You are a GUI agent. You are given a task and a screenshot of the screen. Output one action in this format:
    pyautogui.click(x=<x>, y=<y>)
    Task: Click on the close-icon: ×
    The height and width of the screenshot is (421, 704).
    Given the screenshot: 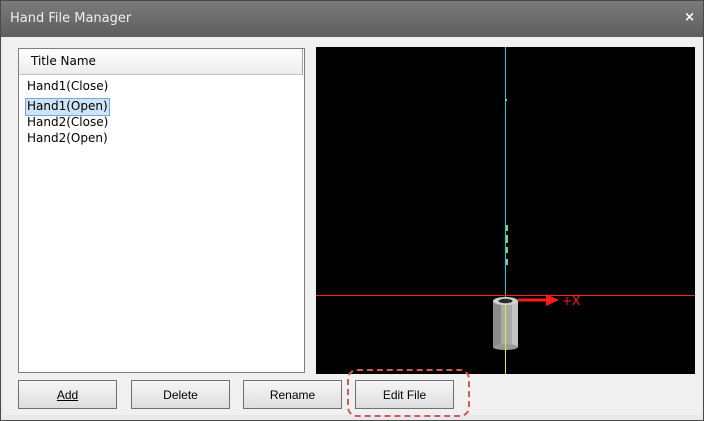 What is the action you would take?
    pyautogui.click(x=689, y=17)
    